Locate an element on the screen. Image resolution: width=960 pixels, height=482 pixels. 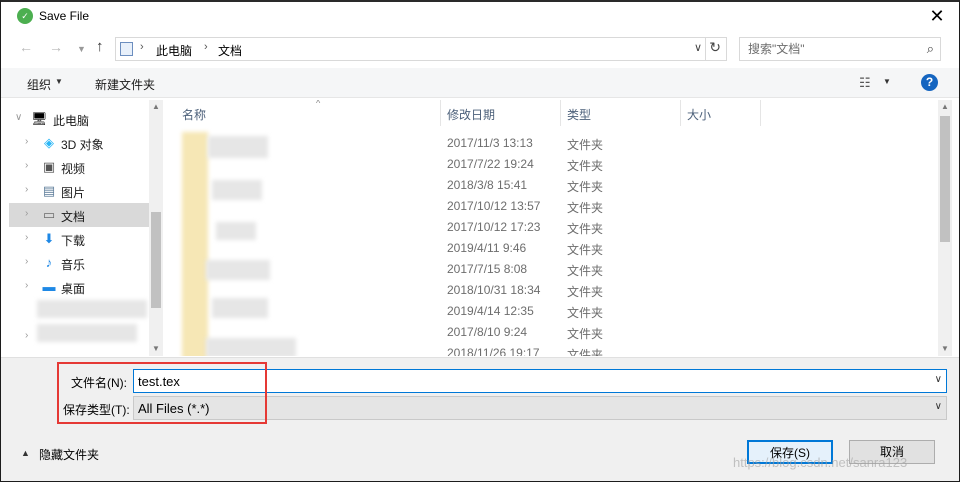
row-date: 2017/7/22 19:24 is located at coordinates (490, 164).